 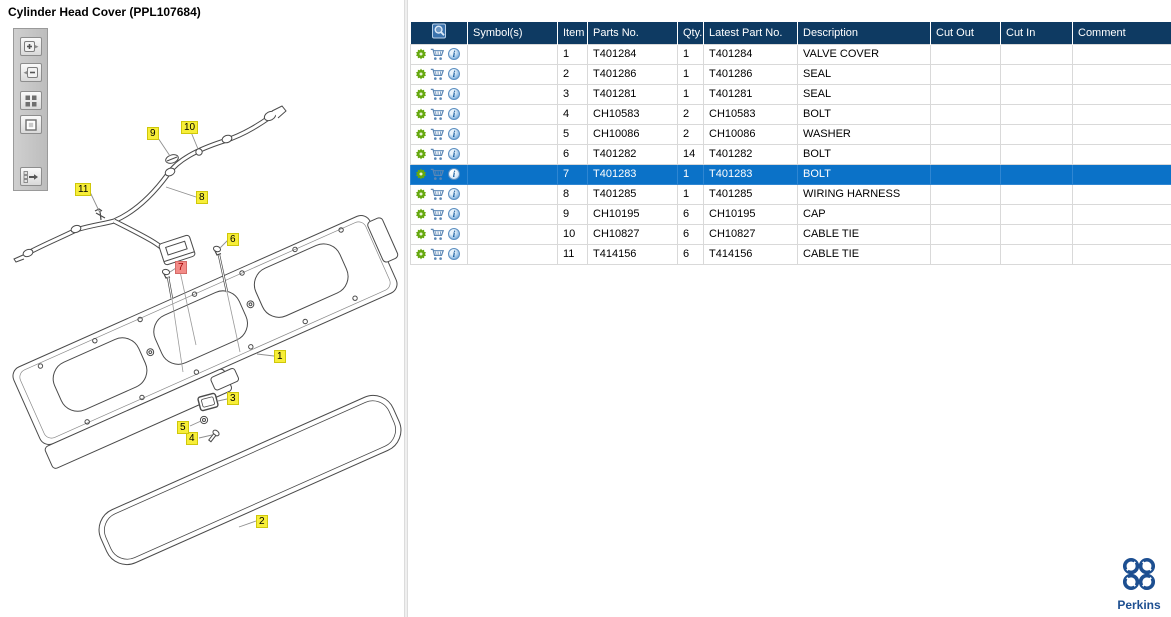 I want to click on cell-description: WASHER, so click(x=864, y=134).